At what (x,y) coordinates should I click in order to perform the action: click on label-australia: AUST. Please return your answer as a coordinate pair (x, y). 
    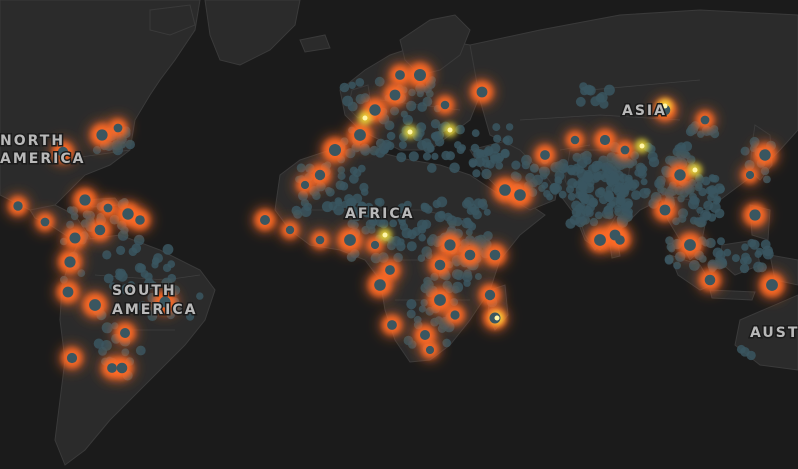
    Looking at the image, I should click on (774, 333).